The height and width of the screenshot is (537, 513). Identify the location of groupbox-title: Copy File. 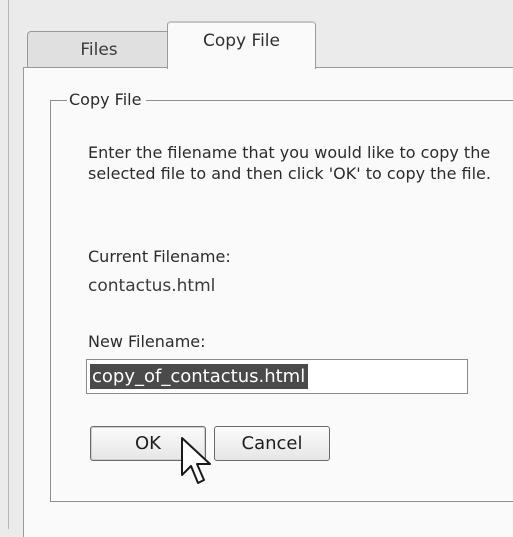
(107, 100).